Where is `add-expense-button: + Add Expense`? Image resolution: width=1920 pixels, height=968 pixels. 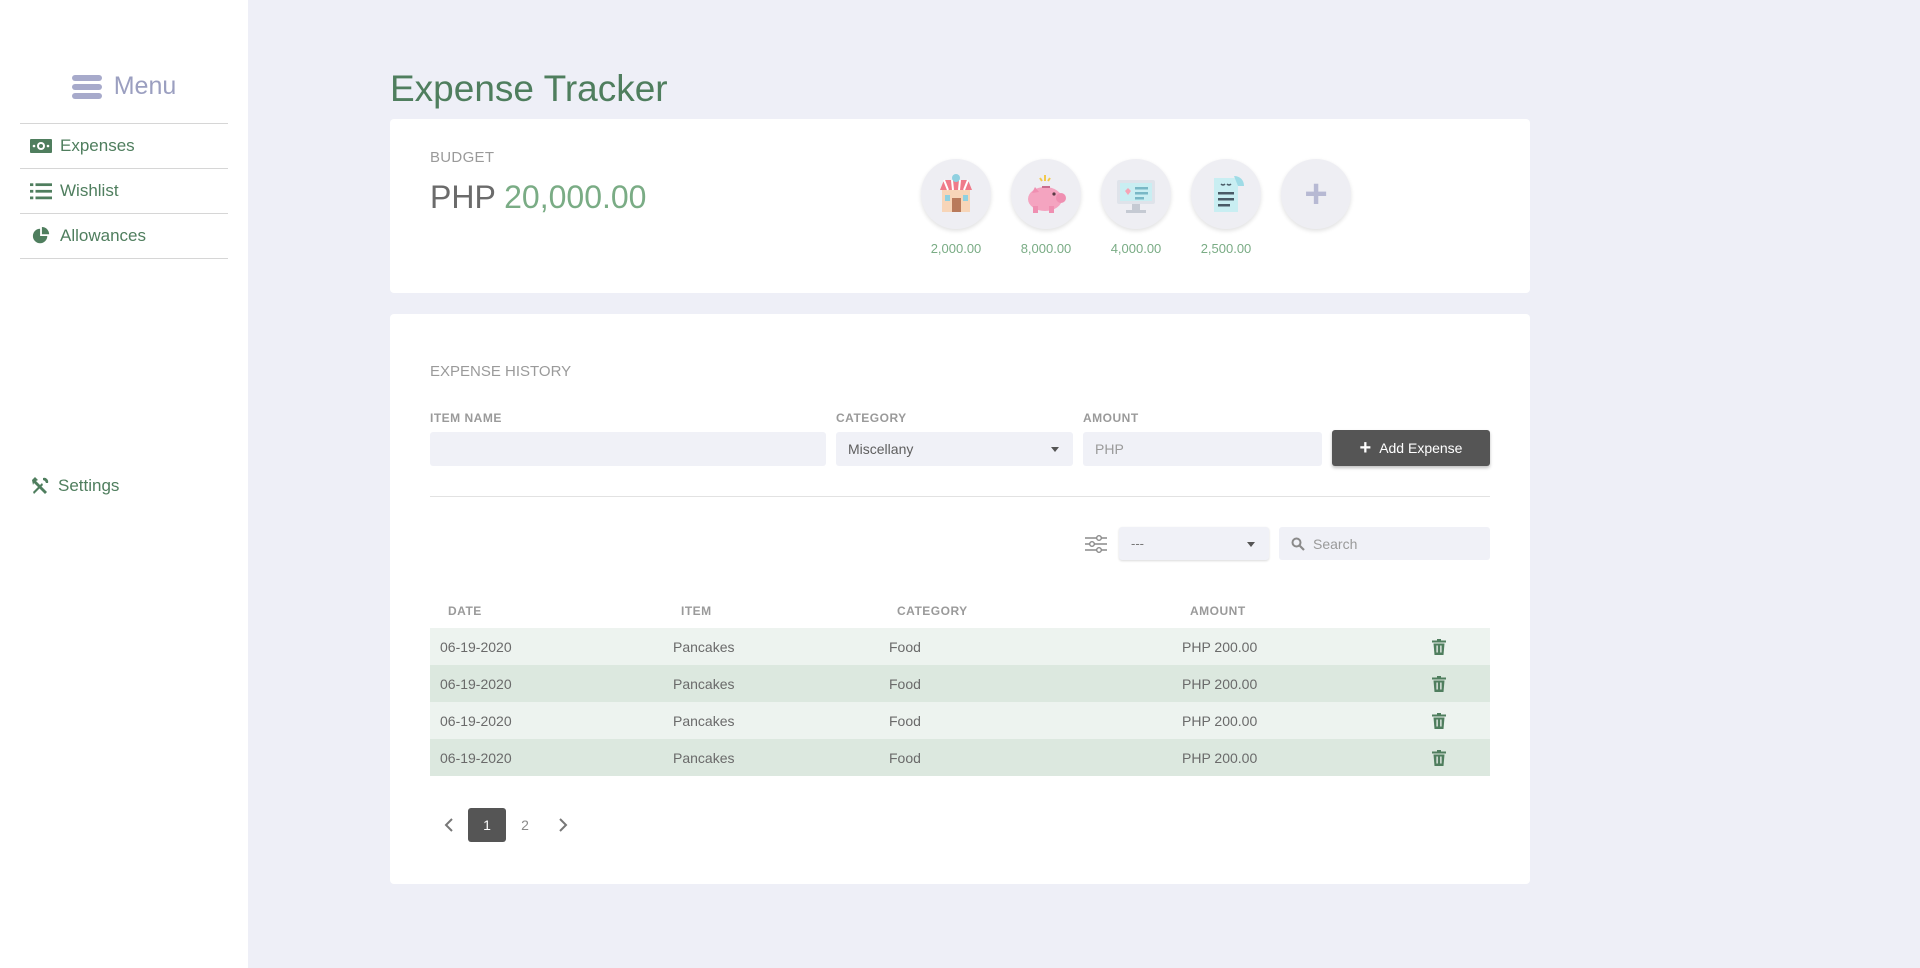 add-expense-button: + Add Expense is located at coordinates (1411, 448).